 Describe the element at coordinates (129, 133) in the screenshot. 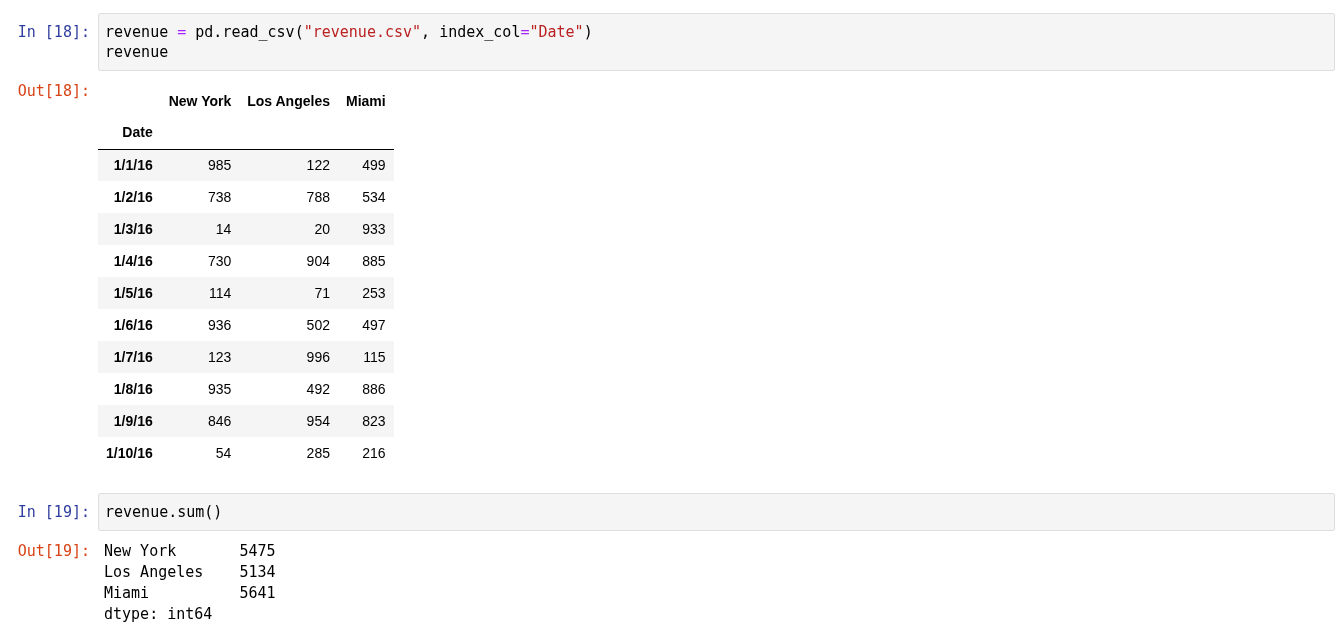

I see `index-header: Date` at that location.